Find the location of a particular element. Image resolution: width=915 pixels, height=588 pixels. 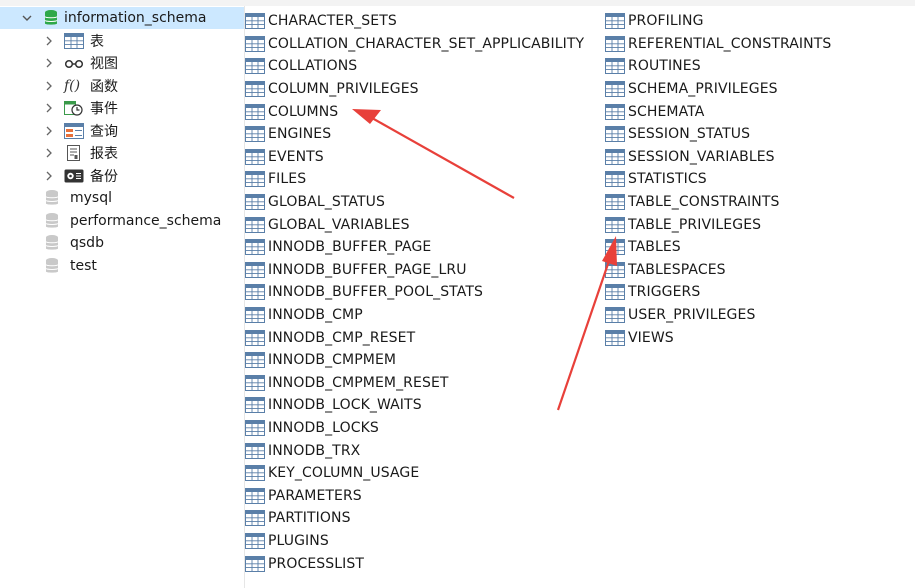

category-label: 事件 is located at coordinates (104, 109).